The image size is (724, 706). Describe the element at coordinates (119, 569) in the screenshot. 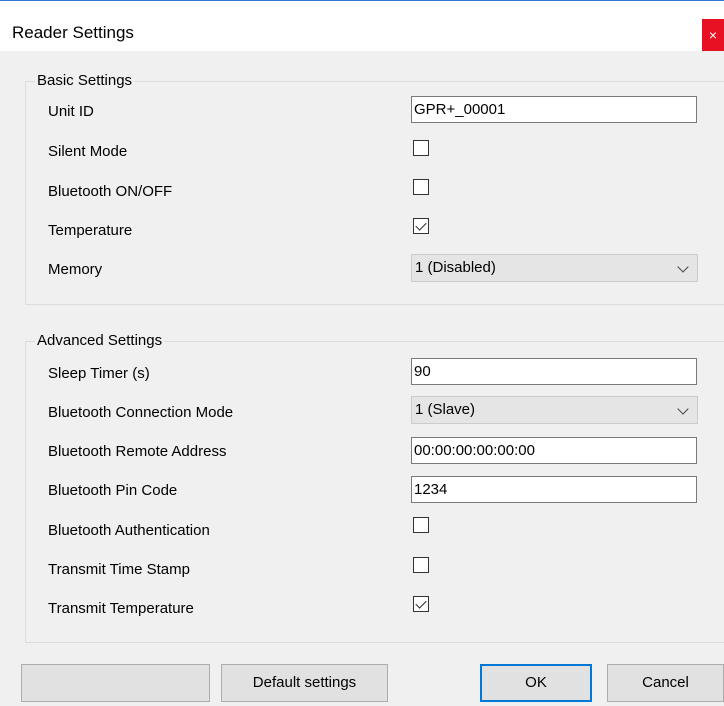

I see `transmit-time-stamp-label: Transmit Time Stamp` at that location.